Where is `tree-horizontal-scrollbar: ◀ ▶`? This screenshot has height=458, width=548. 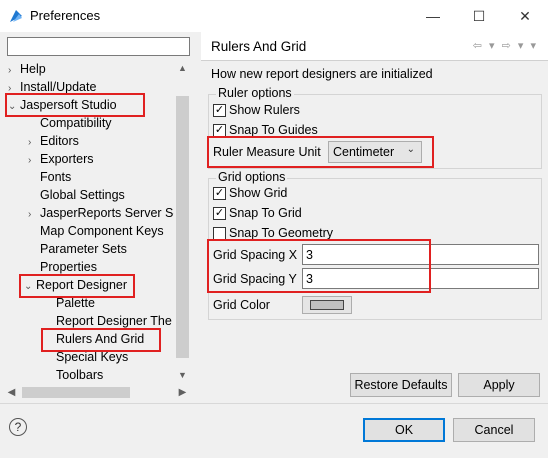 tree-horizontal-scrollbar: ◀ ▶ is located at coordinates (97, 392).